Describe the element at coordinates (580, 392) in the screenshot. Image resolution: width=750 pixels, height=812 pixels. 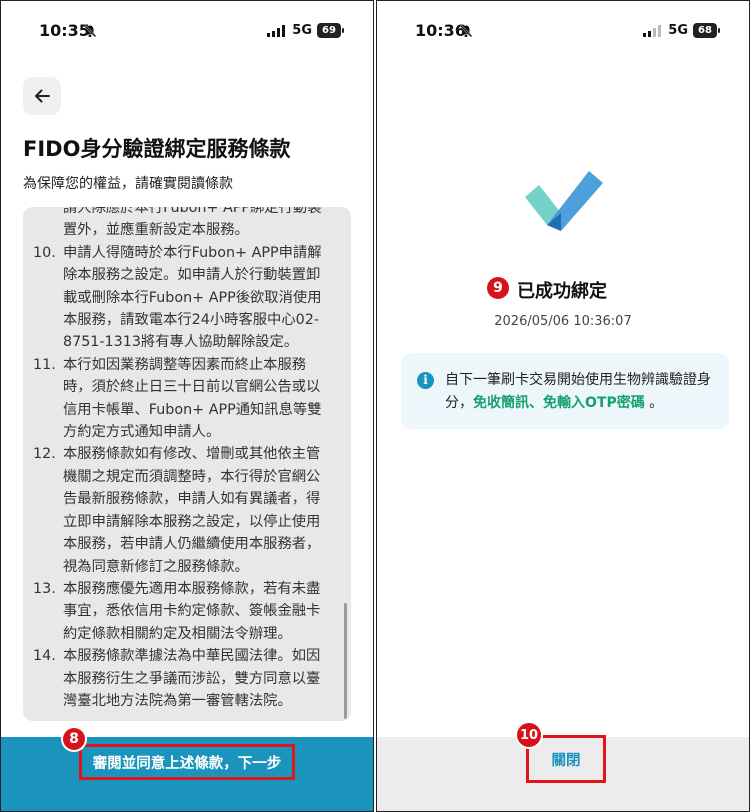
I see `info-text: 自下一筆刷卡交易開始使用生物辨識驗證身分，免收簡訊、免輸入OTP密碼 。` at that location.